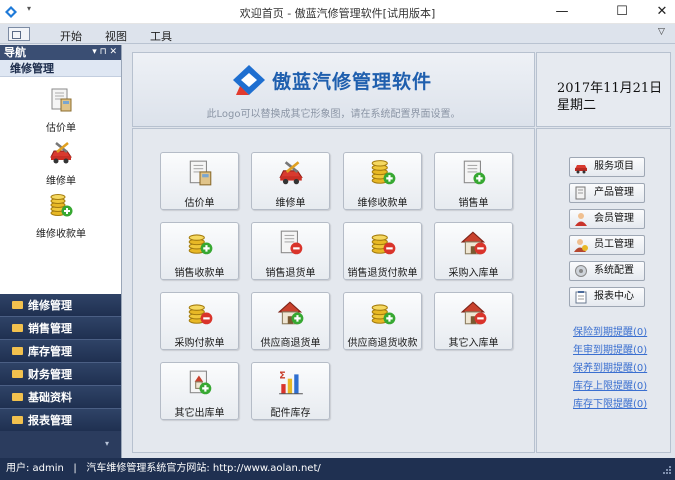 The image size is (675, 480). What do you see at coordinates (290, 321) in the screenshot?
I see `tile-supplier-return: 供应商退货单` at bounding box center [290, 321].